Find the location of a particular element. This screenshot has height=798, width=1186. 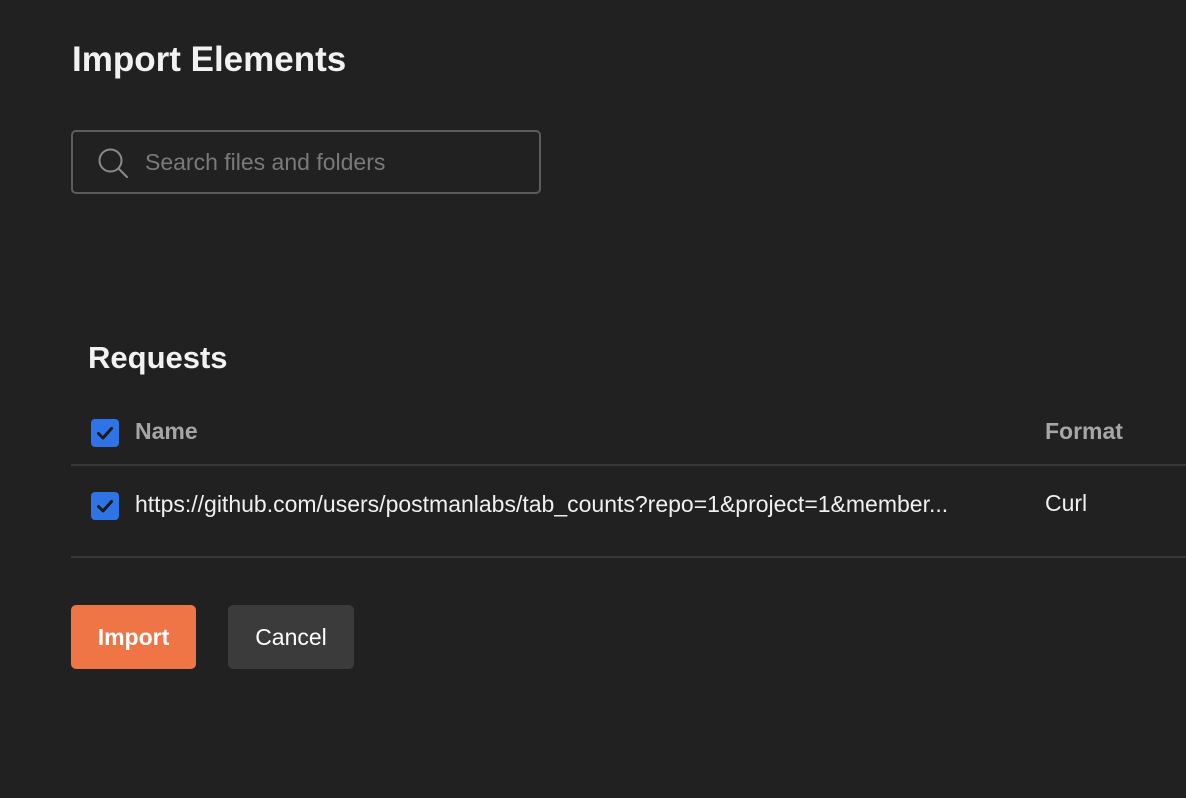

table-header-row: Name Format is located at coordinates (628, 433).